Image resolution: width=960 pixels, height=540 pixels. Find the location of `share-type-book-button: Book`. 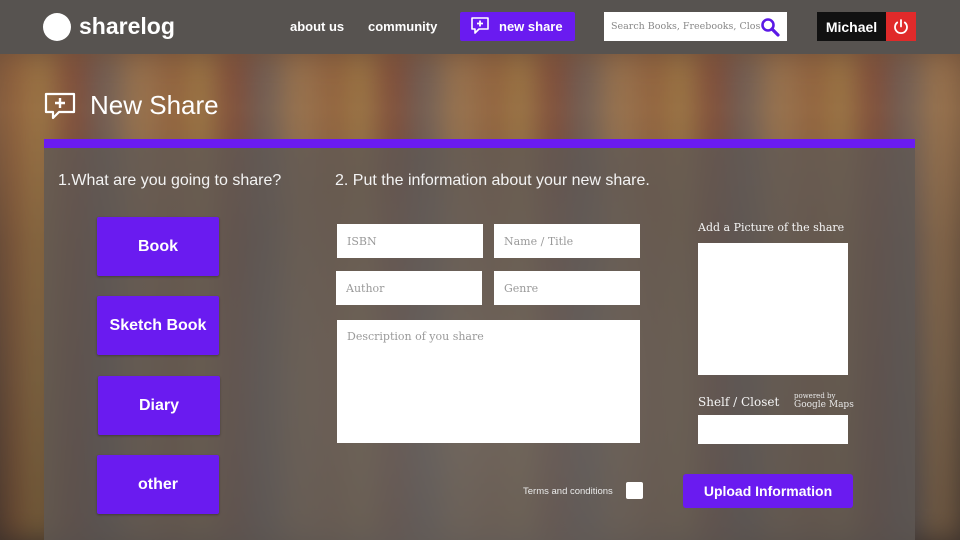

share-type-book-button: Book is located at coordinates (158, 246).